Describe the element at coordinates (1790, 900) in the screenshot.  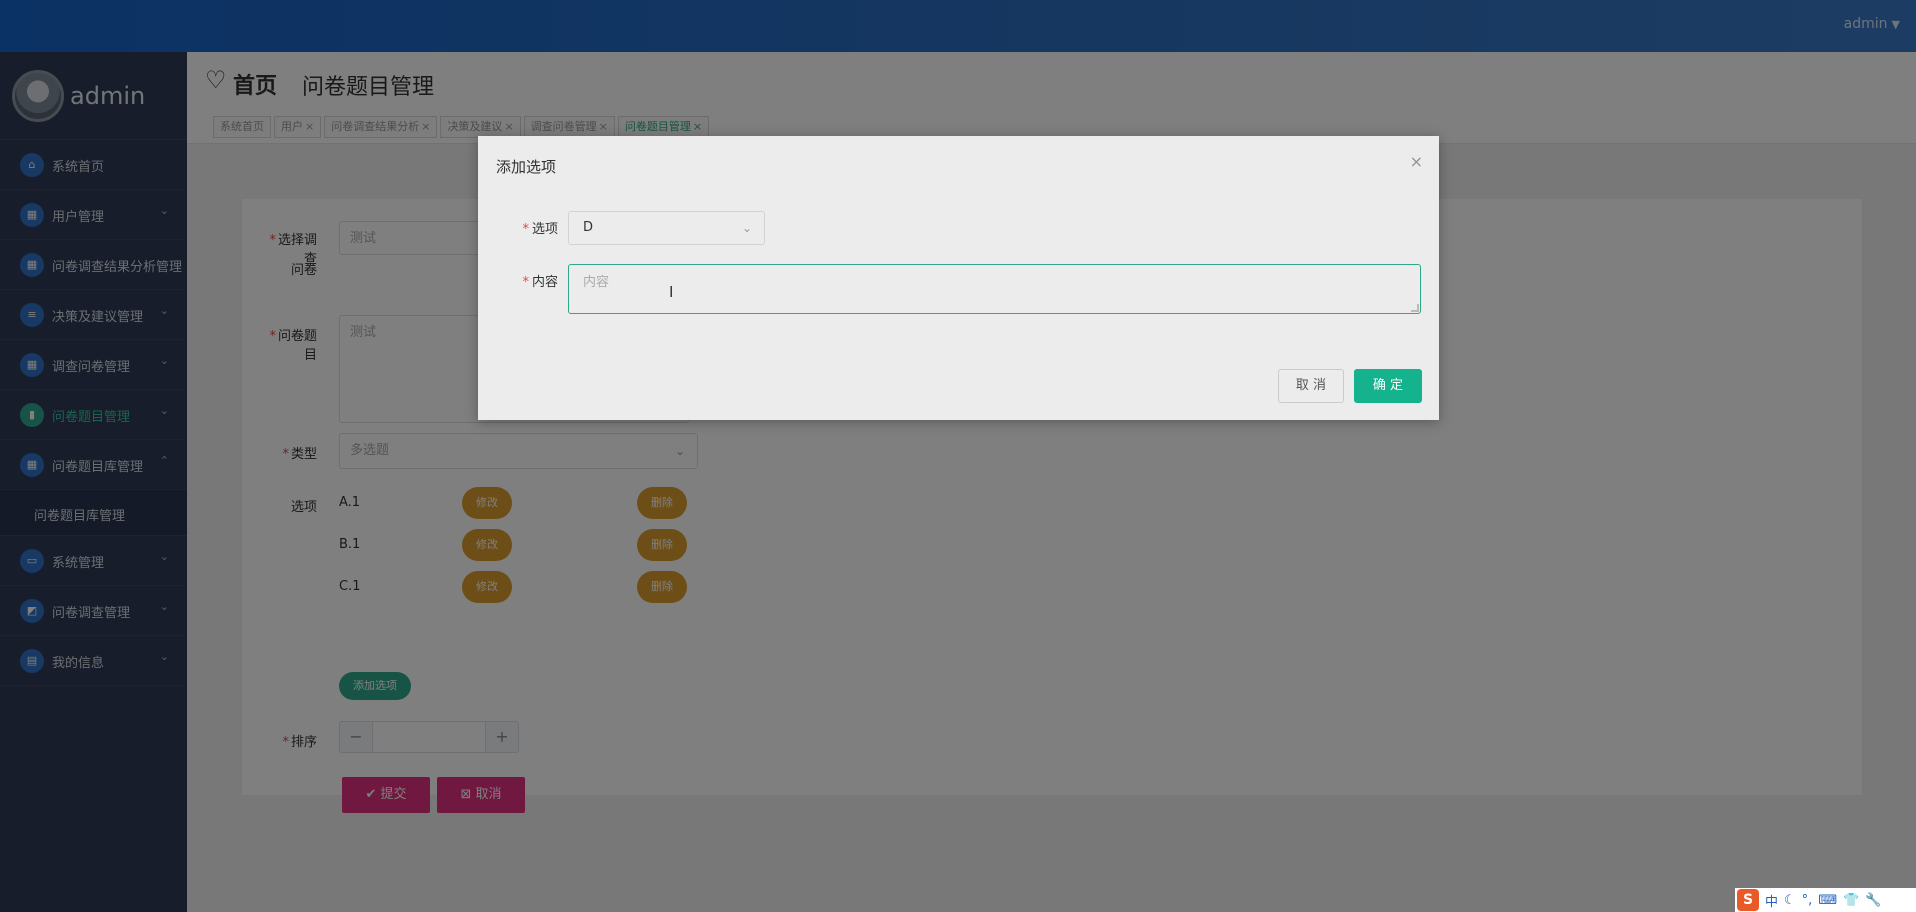
I see `moon-icon: ☾` at that location.